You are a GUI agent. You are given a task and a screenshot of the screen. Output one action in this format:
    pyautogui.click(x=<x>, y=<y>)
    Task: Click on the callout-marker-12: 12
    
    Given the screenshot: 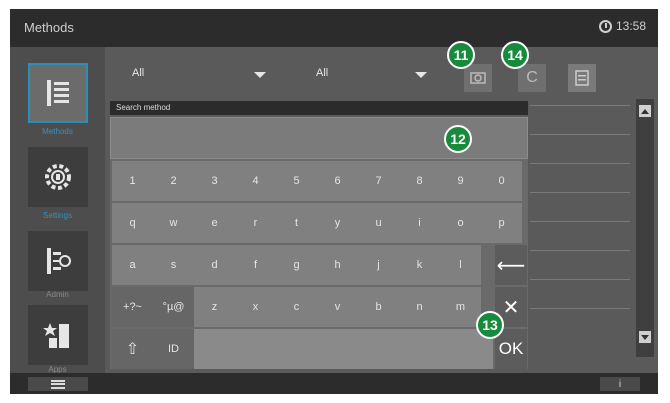 What is the action you would take?
    pyautogui.click(x=458, y=139)
    